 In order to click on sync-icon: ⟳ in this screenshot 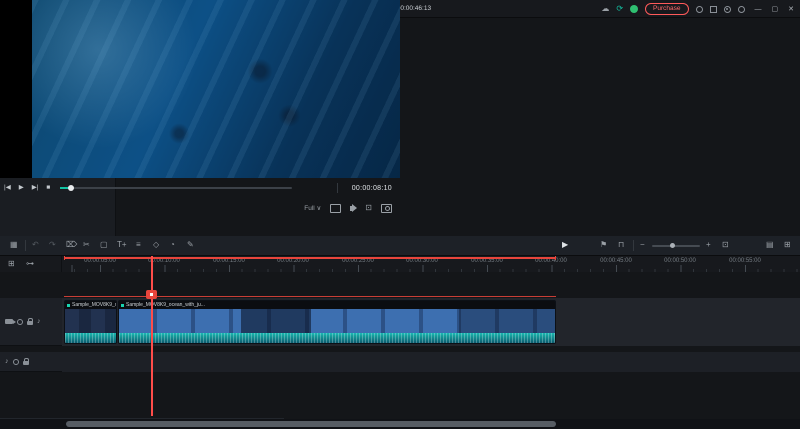, I will do `click(619, 9)`.